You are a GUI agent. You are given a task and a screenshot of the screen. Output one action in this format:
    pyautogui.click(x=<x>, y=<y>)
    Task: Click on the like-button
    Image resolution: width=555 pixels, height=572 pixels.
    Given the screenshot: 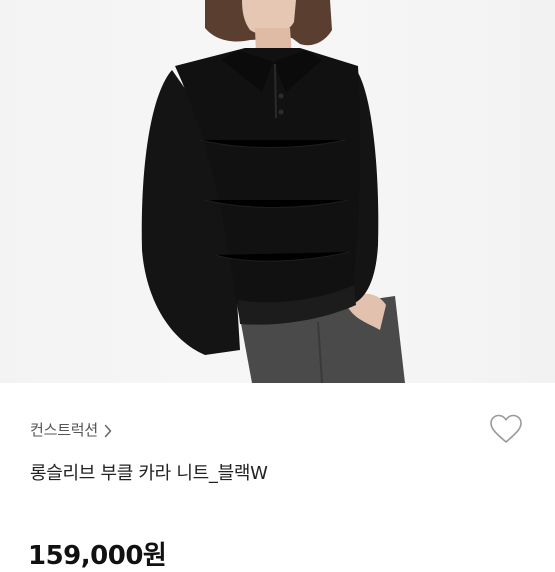 What is the action you would take?
    pyautogui.click(x=506, y=431)
    